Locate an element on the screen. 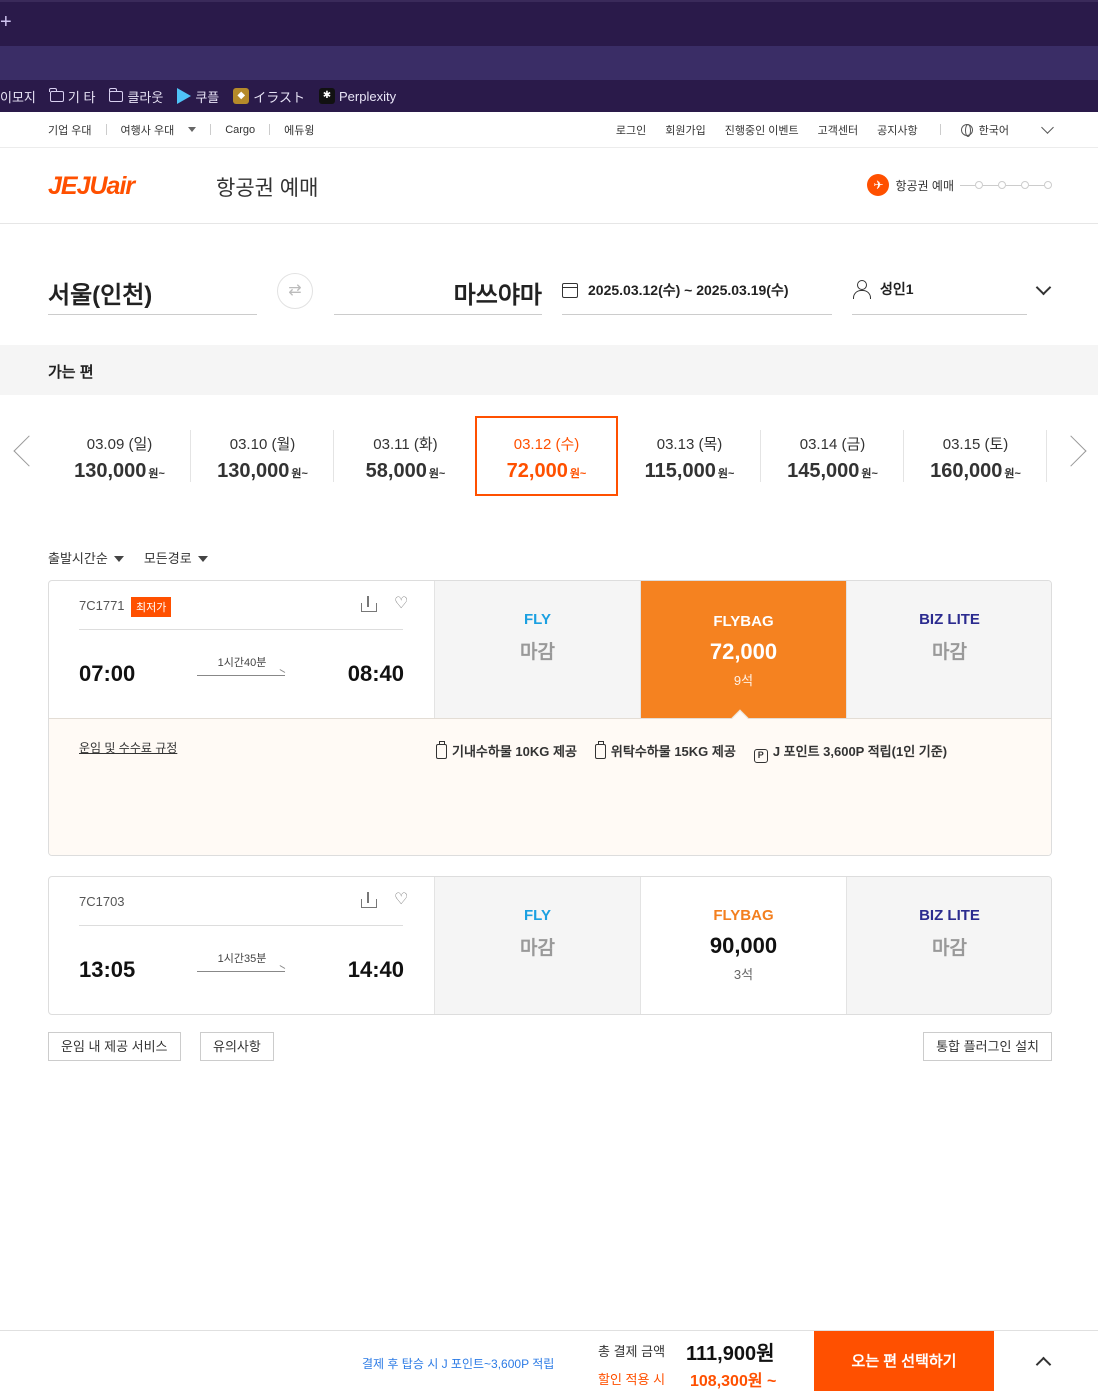 The image size is (1098, 1391). chevron-left-icon is located at coordinates (29, 451).